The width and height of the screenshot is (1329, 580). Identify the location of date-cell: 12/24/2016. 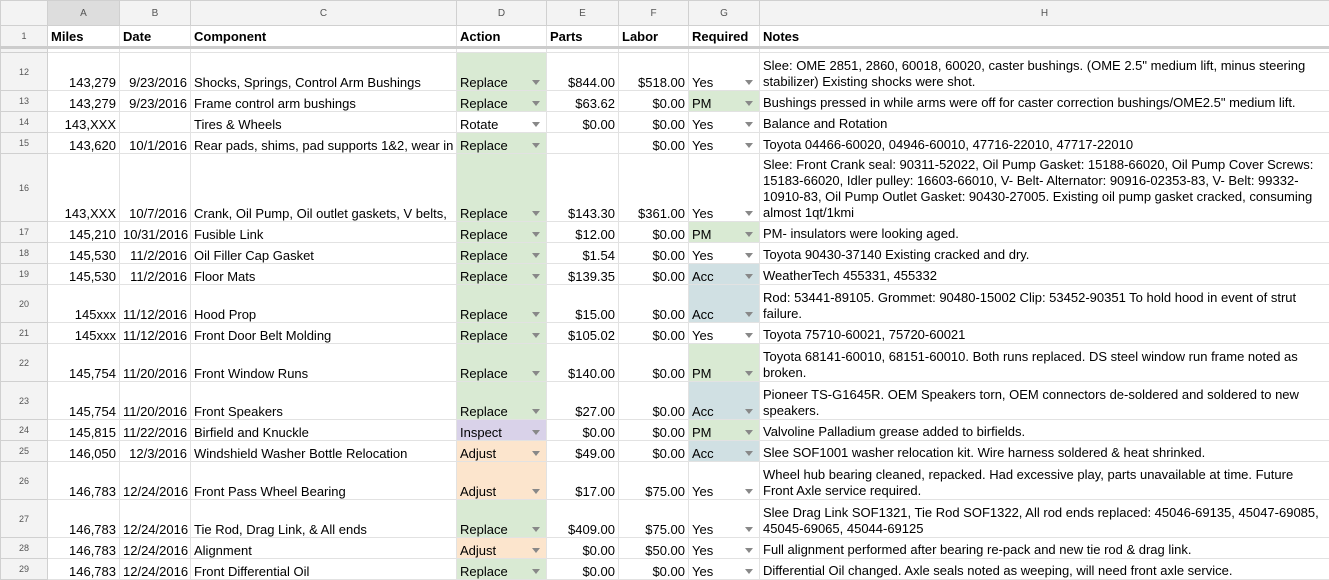
(155, 569).